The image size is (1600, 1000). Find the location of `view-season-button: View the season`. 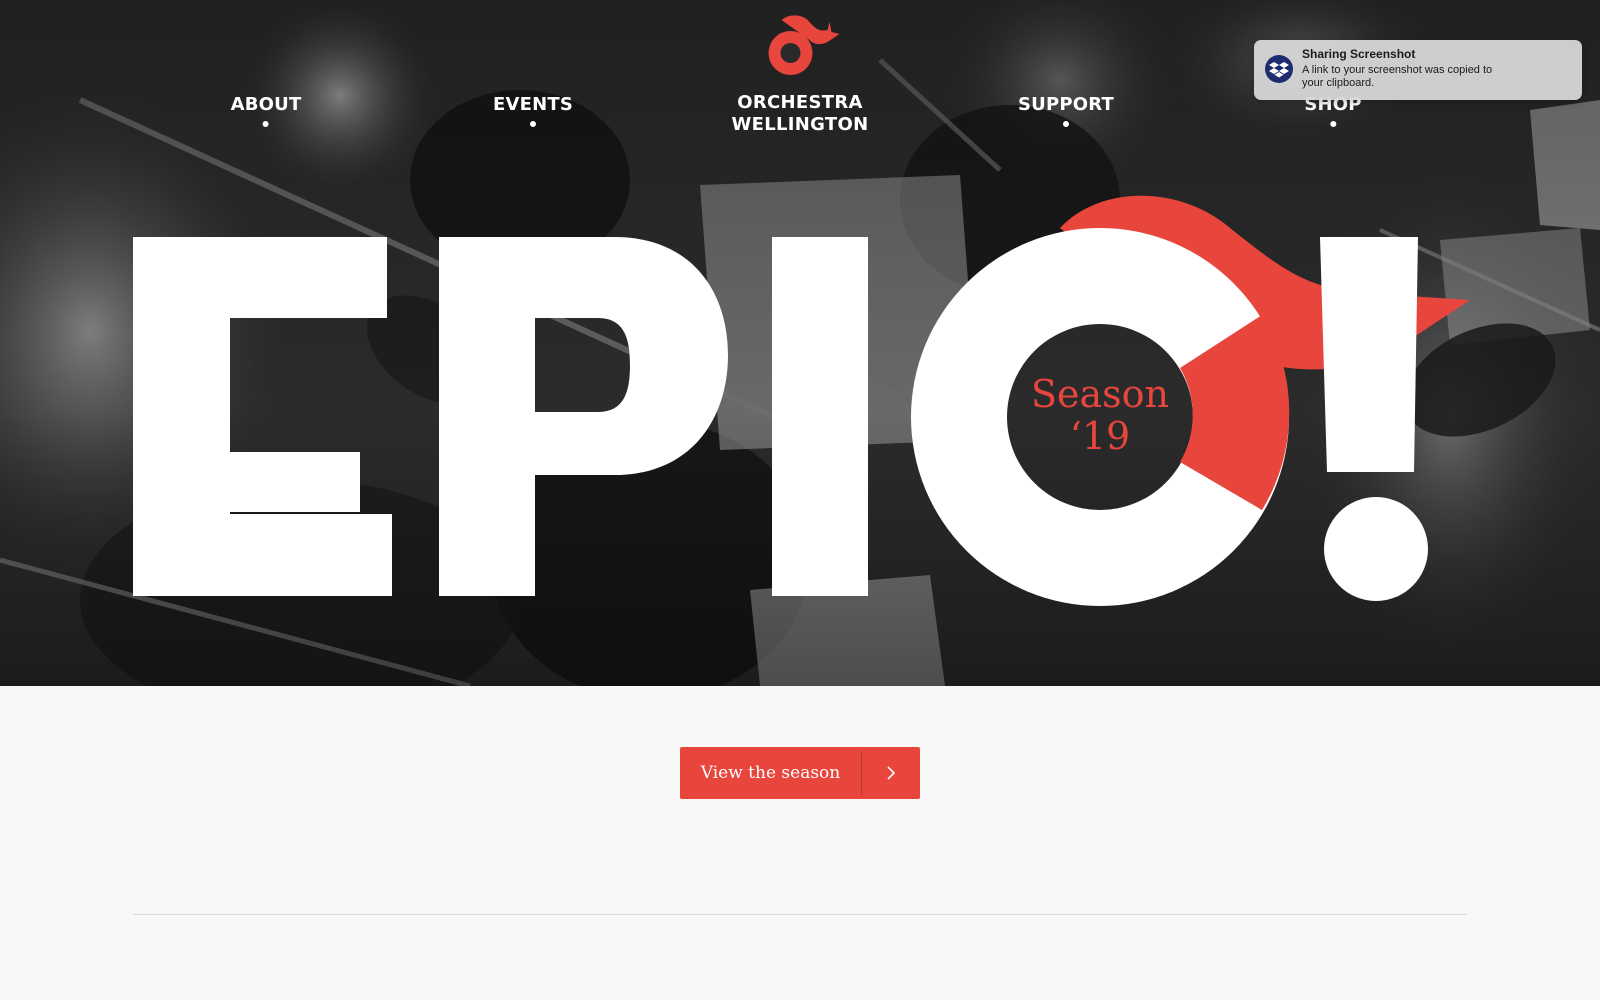

view-season-button: View the season is located at coordinates (800, 773).